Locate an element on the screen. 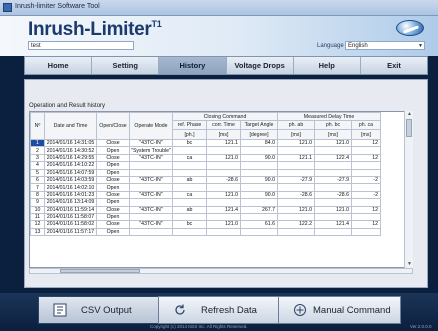  table-cell-ref is located at coordinates (189, 150).